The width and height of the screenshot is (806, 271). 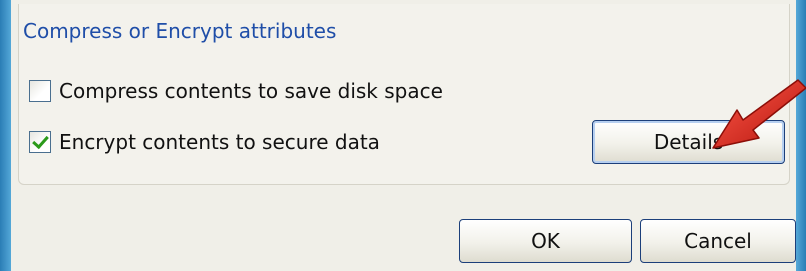 I want to click on encrypt-label: Encrypt contents to secure data, so click(x=219, y=142).